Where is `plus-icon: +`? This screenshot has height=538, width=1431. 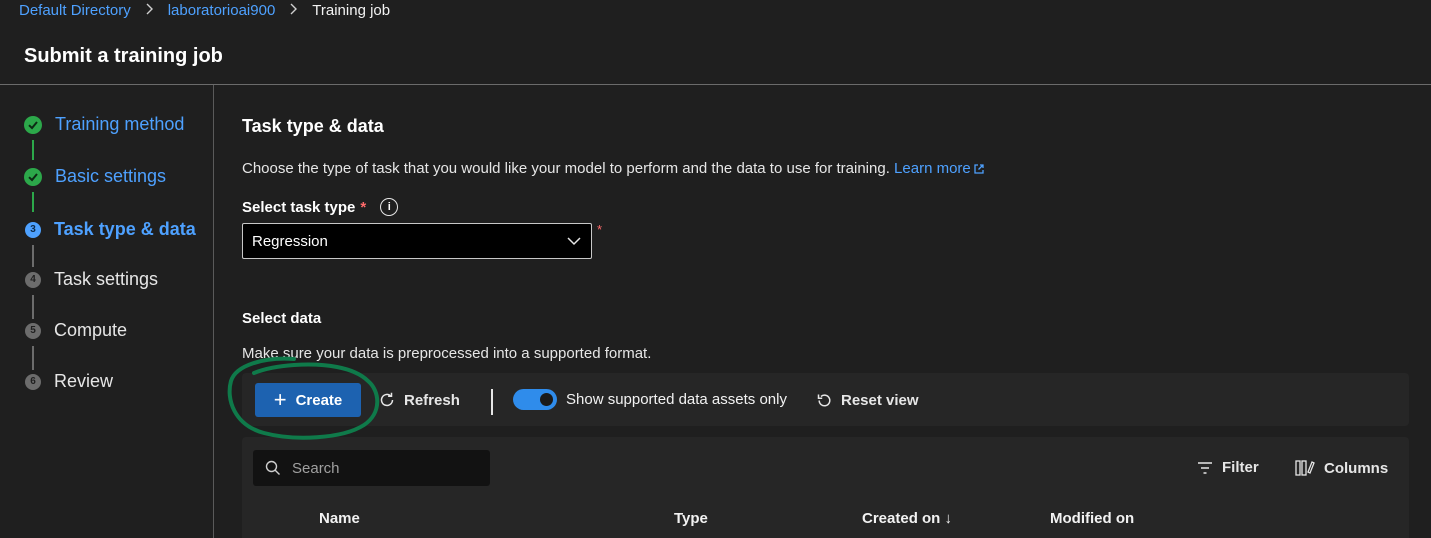
plus-icon: + is located at coordinates (280, 399).